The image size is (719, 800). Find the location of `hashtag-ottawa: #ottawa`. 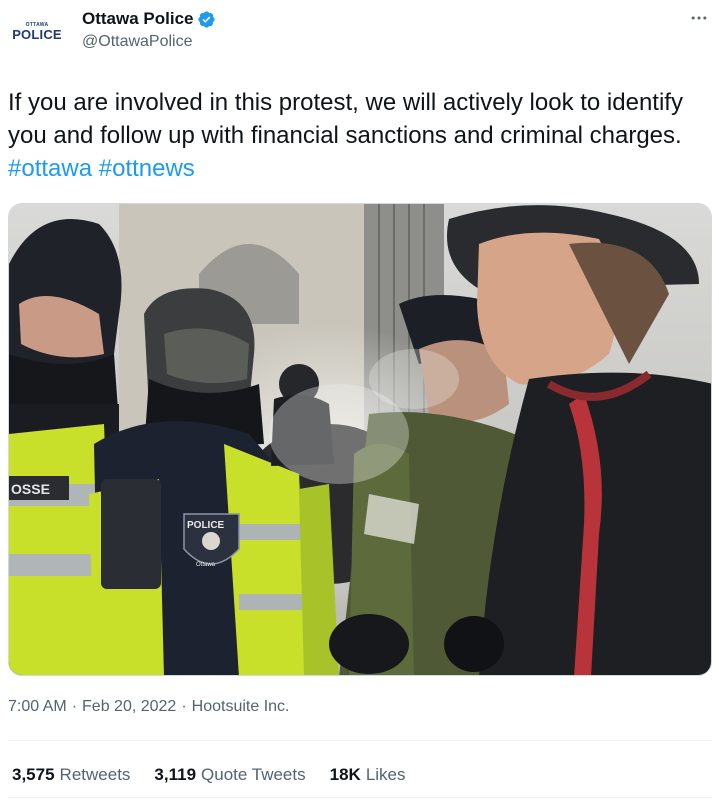

hashtag-ottawa: #ottawa is located at coordinates (50, 168).